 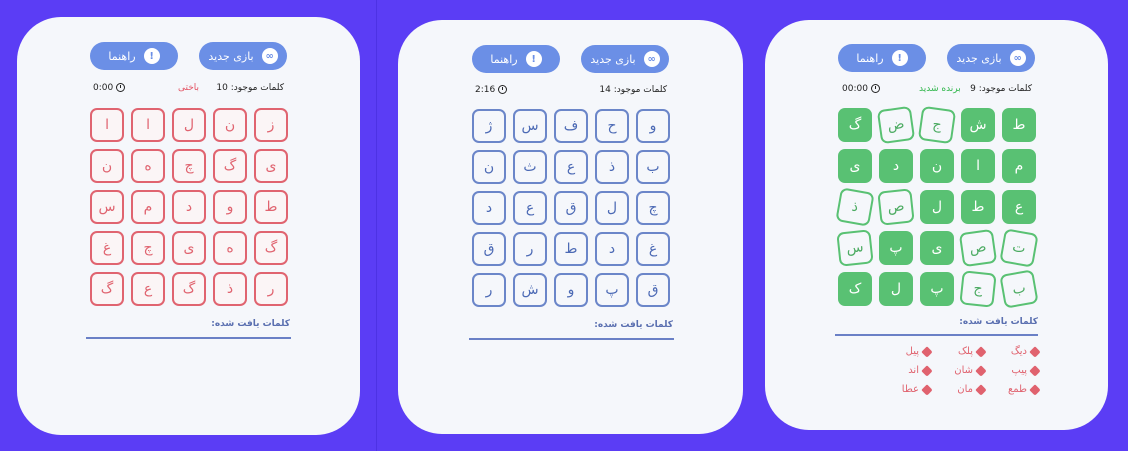 I want to click on letter-tile: ک, so click(x=855, y=289).